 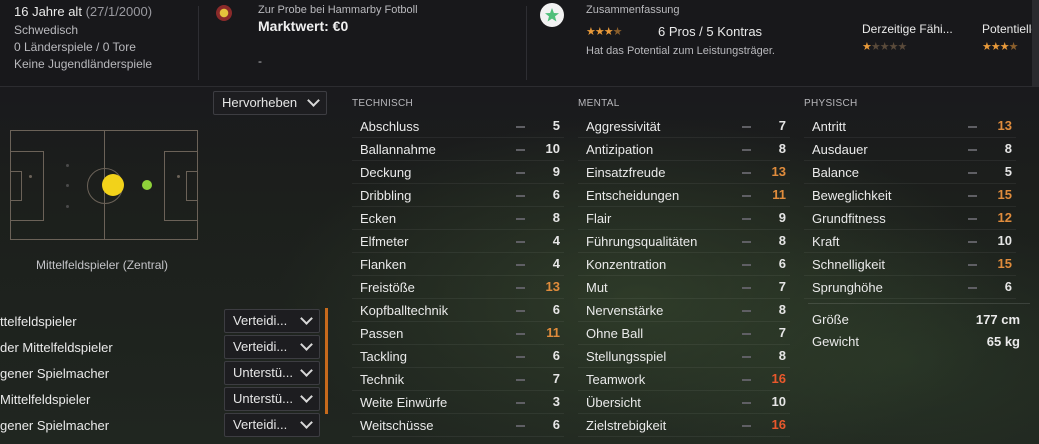 I want to click on attribute-row: Deckung 9, so click(x=458, y=172).